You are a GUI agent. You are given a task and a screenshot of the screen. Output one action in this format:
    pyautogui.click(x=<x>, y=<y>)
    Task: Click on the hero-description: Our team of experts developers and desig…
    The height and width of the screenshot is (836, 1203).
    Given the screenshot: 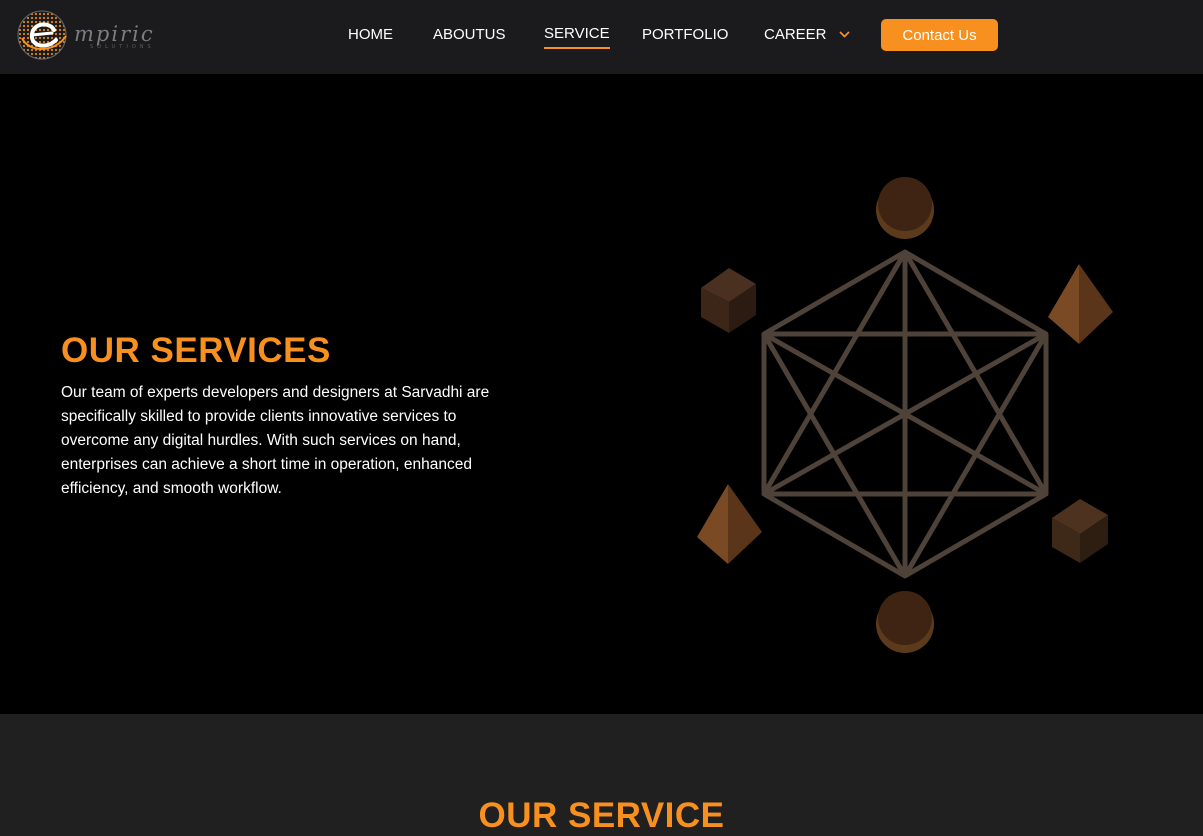 What is the action you would take?
    pyautogui.click(x=275, y=440)
    